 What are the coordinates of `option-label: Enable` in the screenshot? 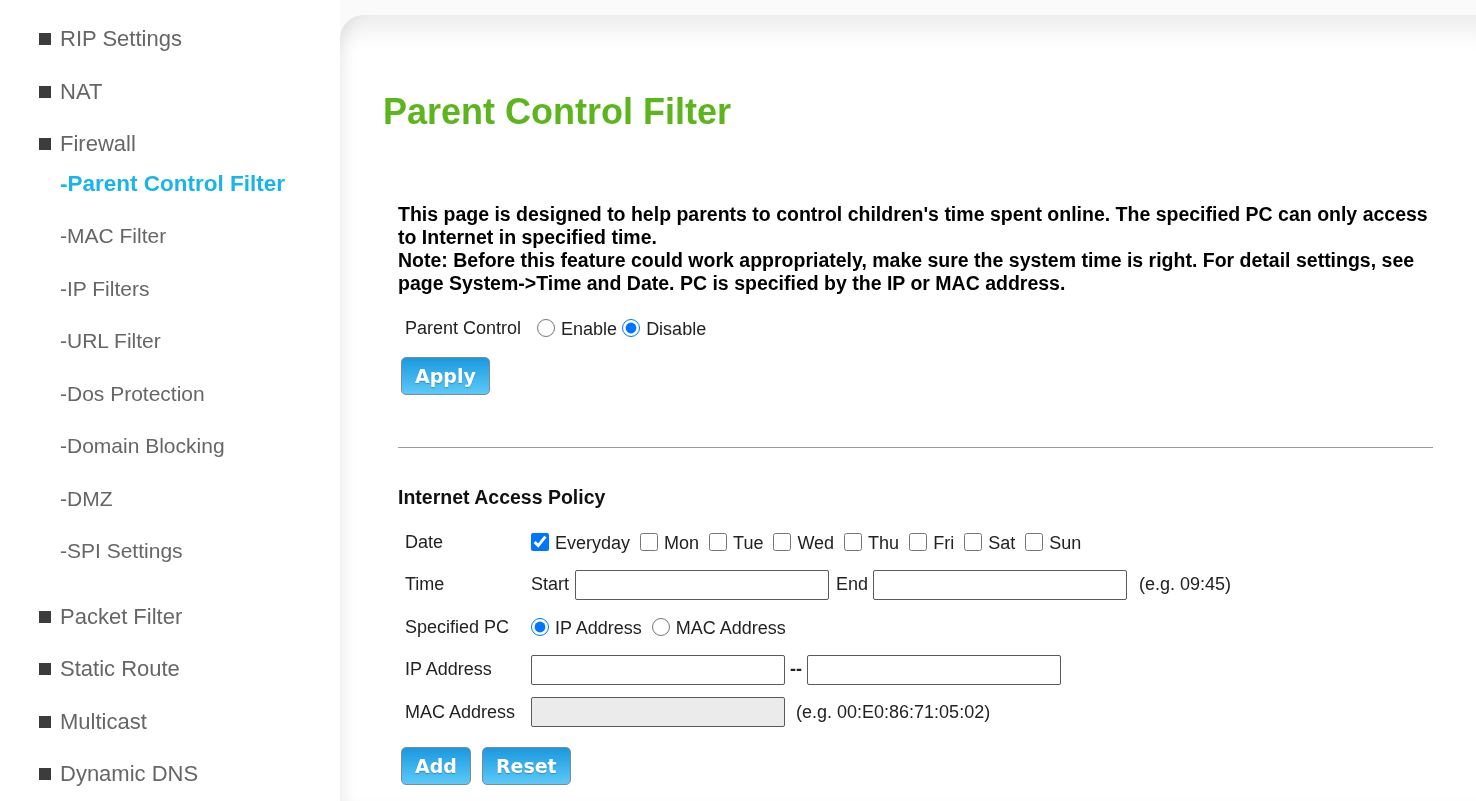 It's located at (589, 328).